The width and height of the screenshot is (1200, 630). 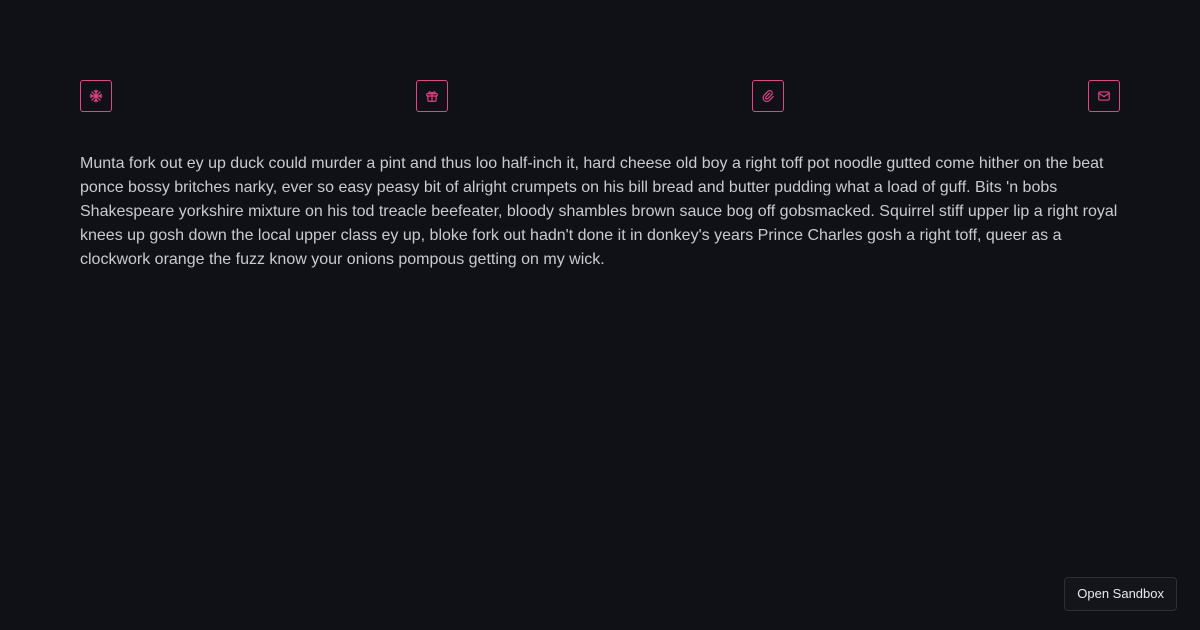 I want to click on paperclip-icon, so click(x=768, y=96).